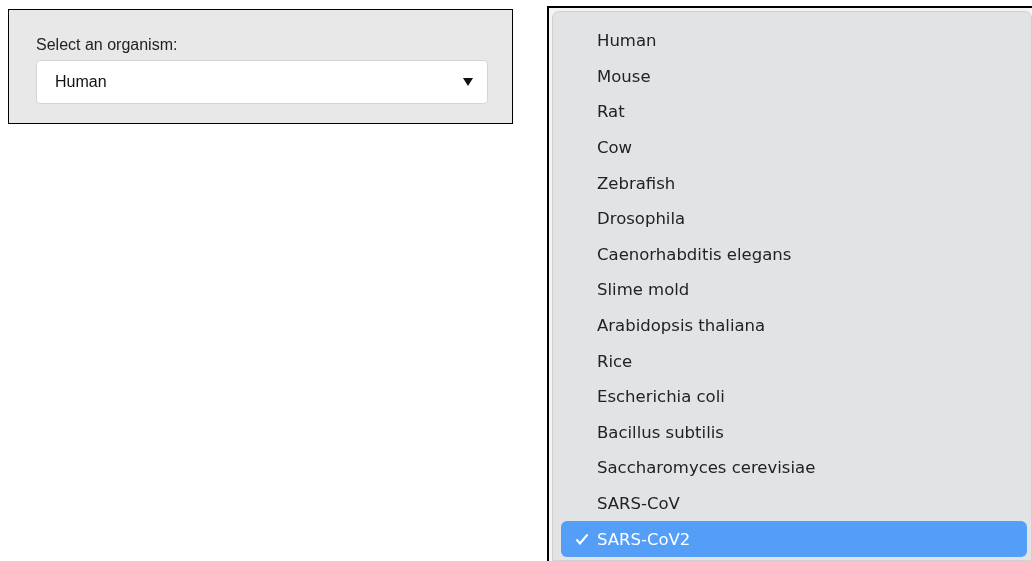 This screenshot has height=561, width=1032. I want to click on menu-item: Mouse, so click(794, 76).